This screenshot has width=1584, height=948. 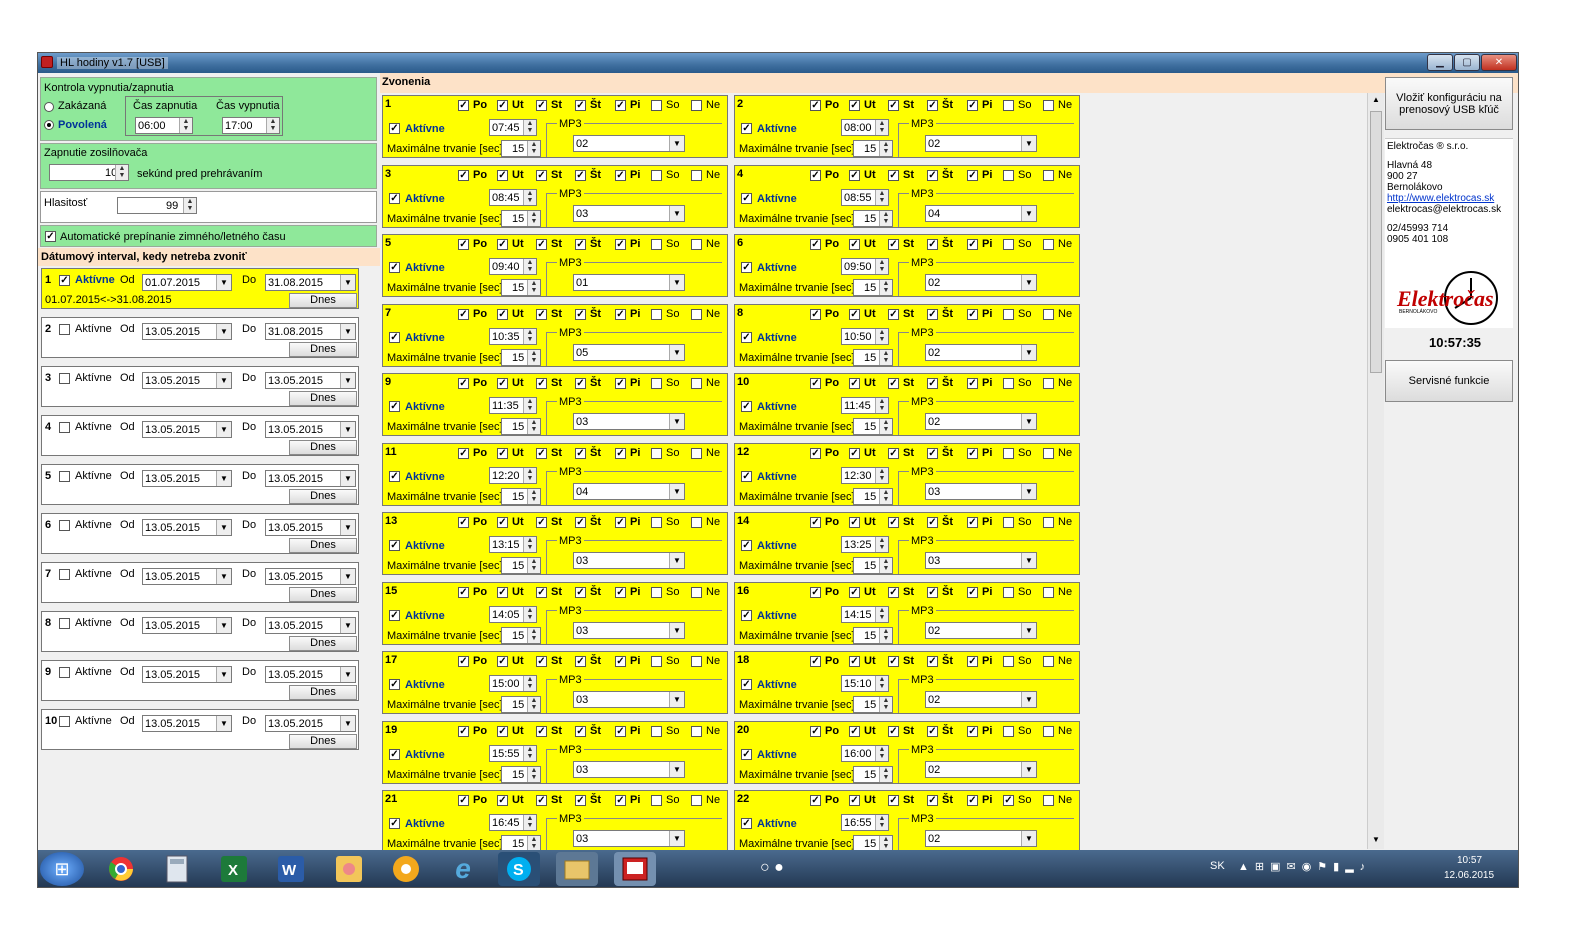 What do you see at coordinates (513, 822) in the screenshot?
I see `bell-time-spinner: 16:45 ▲ ▼` at bounding box center [513, 822].